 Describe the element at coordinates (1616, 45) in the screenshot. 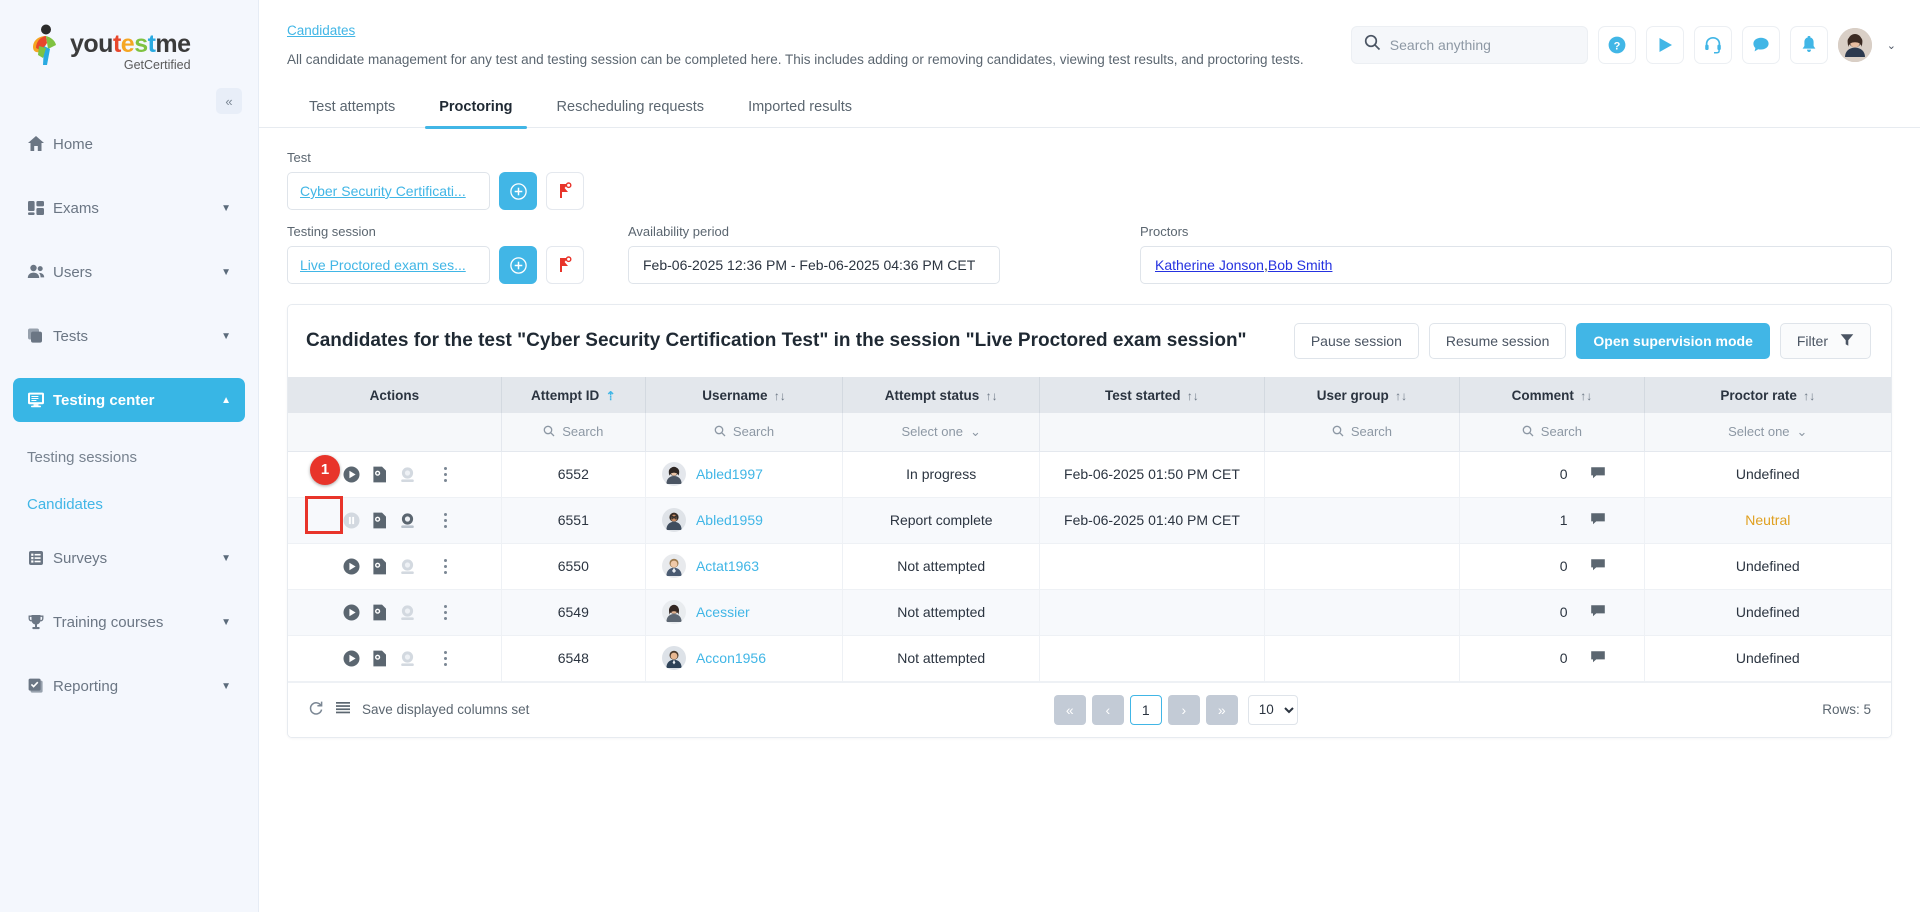

I see `help-button: ?` at that location.